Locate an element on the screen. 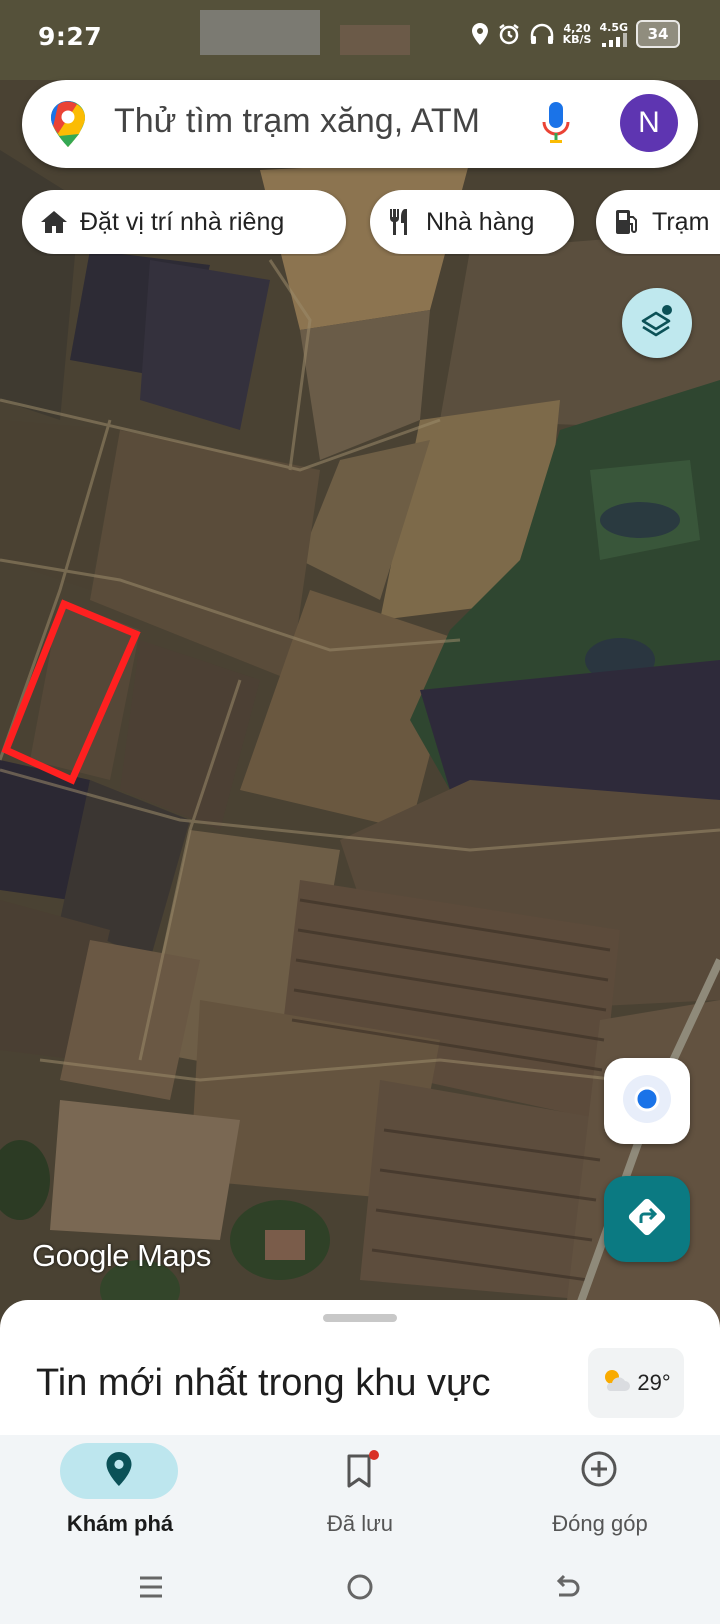  chip-home: Đặt vị trí nhà riêng is located at coordinates (184, 222).